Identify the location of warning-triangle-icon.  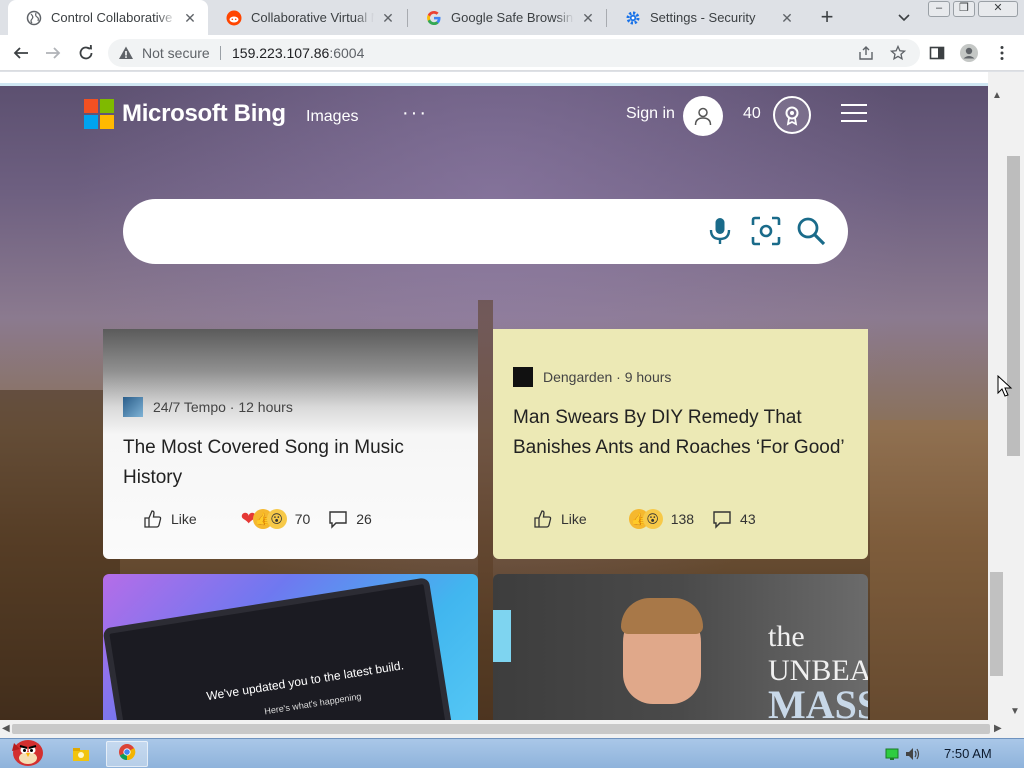
(126, 53).